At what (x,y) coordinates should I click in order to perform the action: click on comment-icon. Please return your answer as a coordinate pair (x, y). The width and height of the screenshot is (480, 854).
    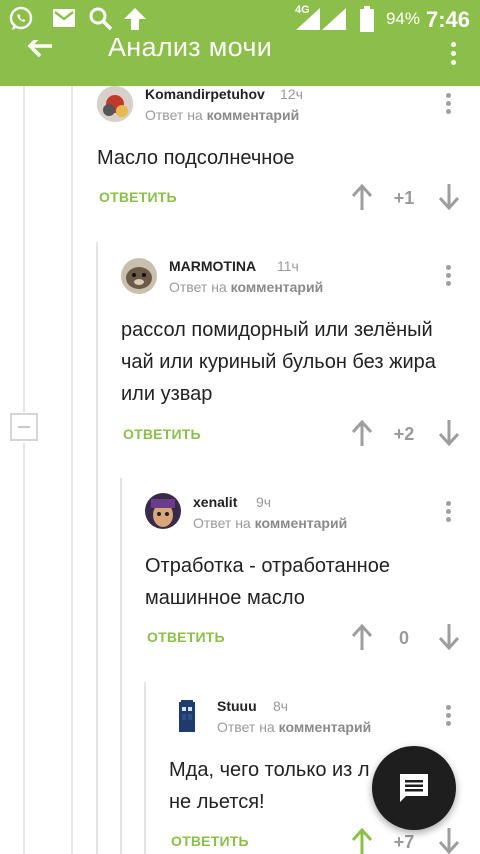
    Looking at the image, I should click on (414, 788).